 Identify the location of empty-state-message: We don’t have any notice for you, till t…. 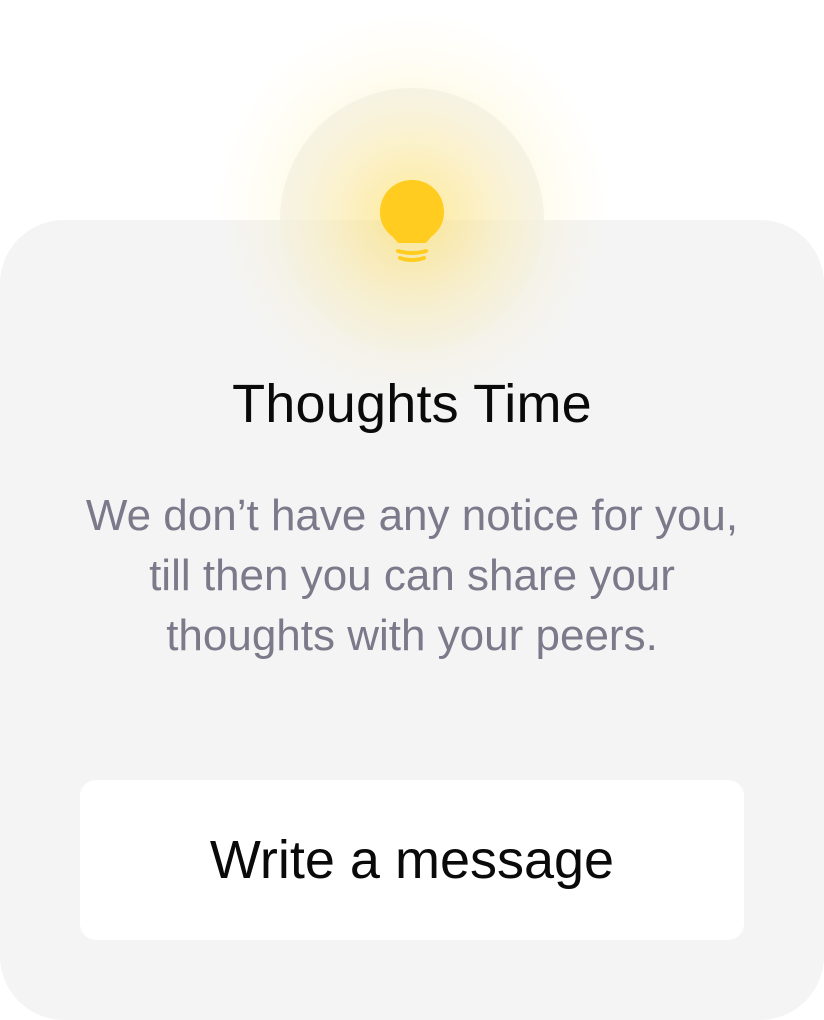
(412, 575).